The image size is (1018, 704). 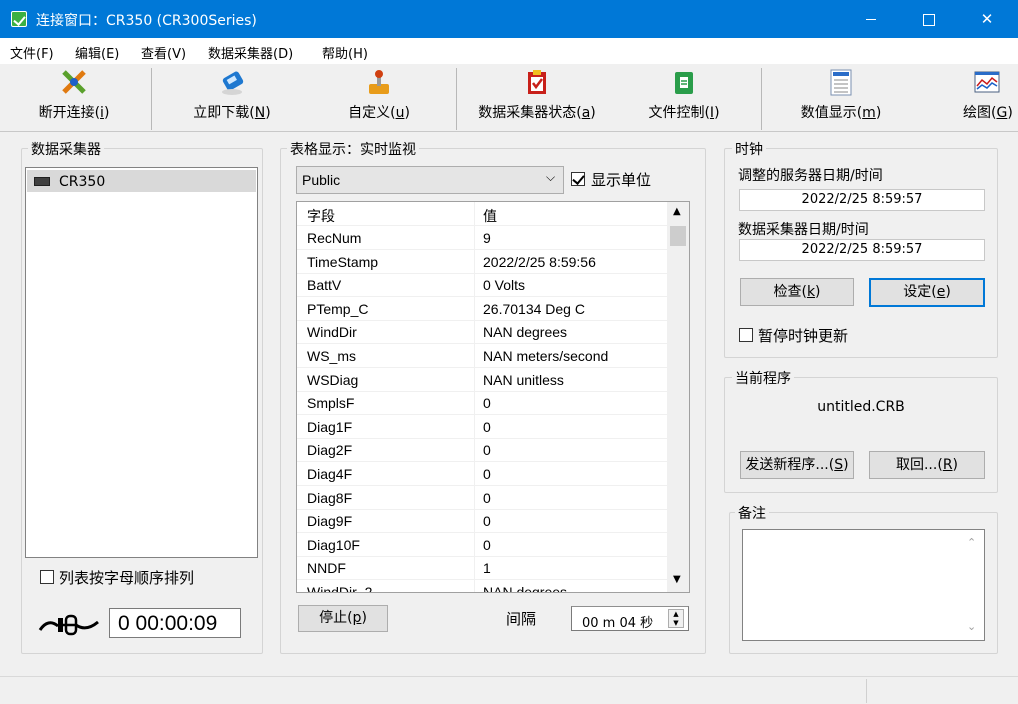 I want to click on clipboard-check-icon, so click(x=537, y=82).